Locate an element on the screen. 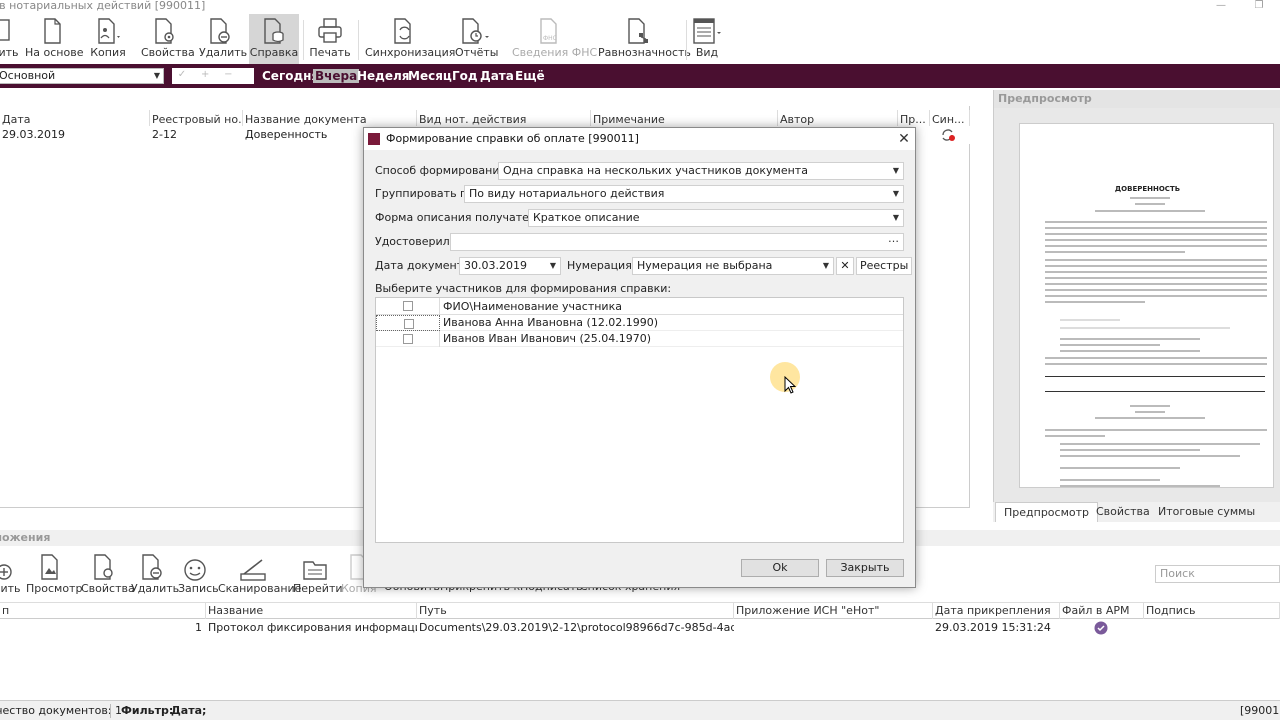  check-icon: ✓ is located at coordinates (182, 75).